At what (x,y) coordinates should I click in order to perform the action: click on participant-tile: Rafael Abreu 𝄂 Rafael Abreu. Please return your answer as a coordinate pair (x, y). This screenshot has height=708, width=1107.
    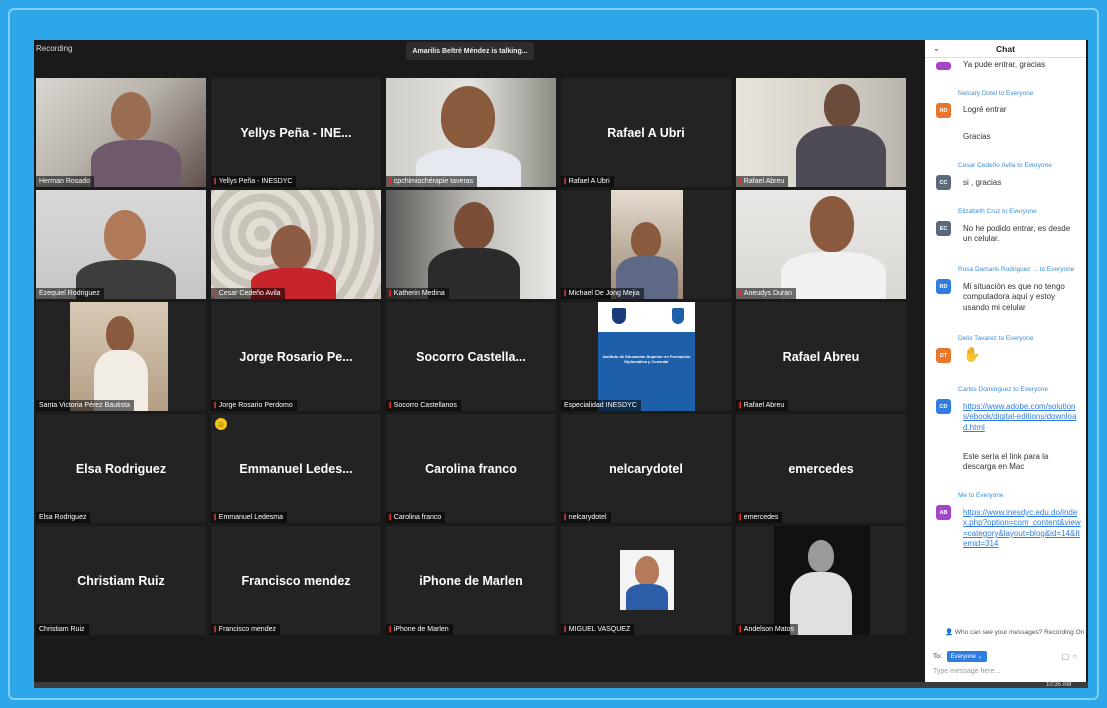
    Looking at the image, I should click on (821, 356).